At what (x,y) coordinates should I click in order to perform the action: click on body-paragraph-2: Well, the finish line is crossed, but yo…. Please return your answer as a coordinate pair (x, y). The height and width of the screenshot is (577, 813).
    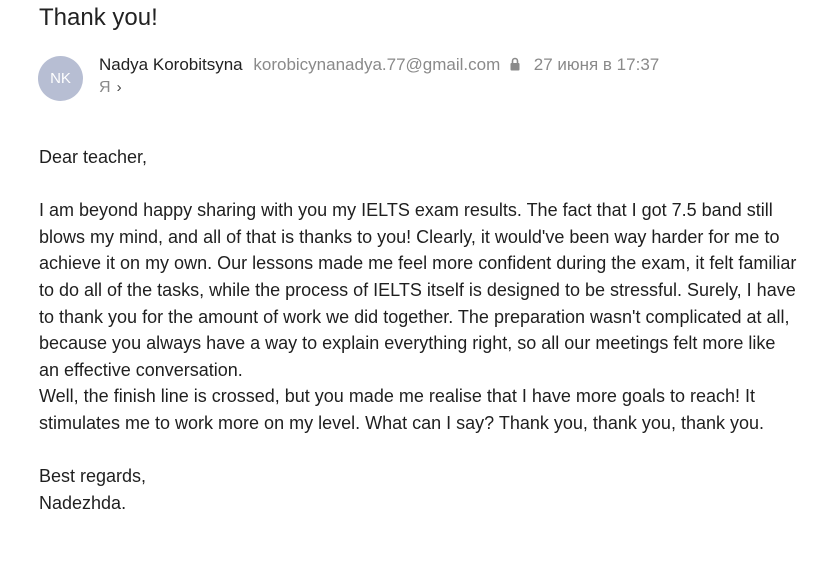
    Looking at the image, I should click on (402, 409).